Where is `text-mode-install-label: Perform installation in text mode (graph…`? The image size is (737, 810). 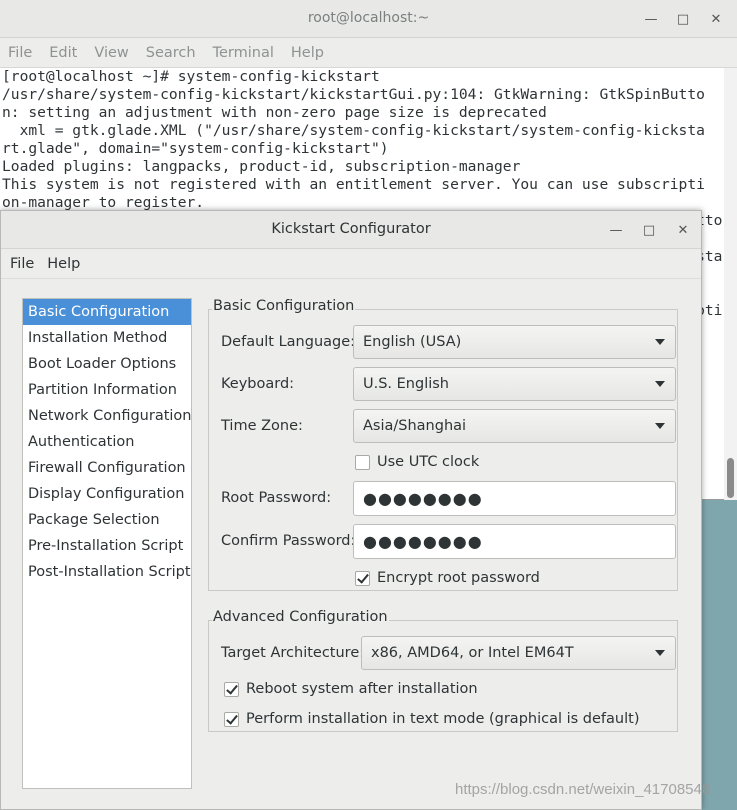
text-mode-install-label: Perform installation in text mode (graph… is located at coordinates (443, 719).